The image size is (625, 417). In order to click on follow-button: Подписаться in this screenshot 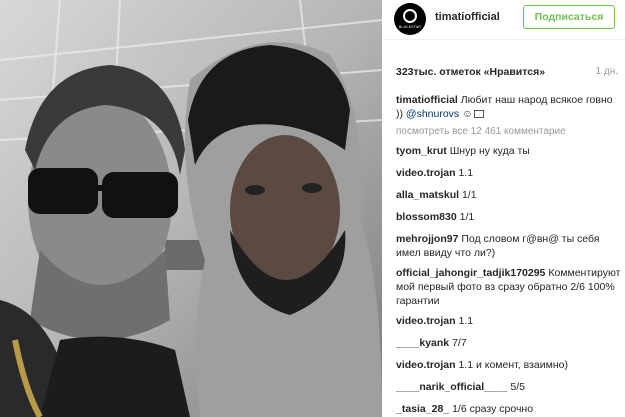, I will do `click(569, 17)`.